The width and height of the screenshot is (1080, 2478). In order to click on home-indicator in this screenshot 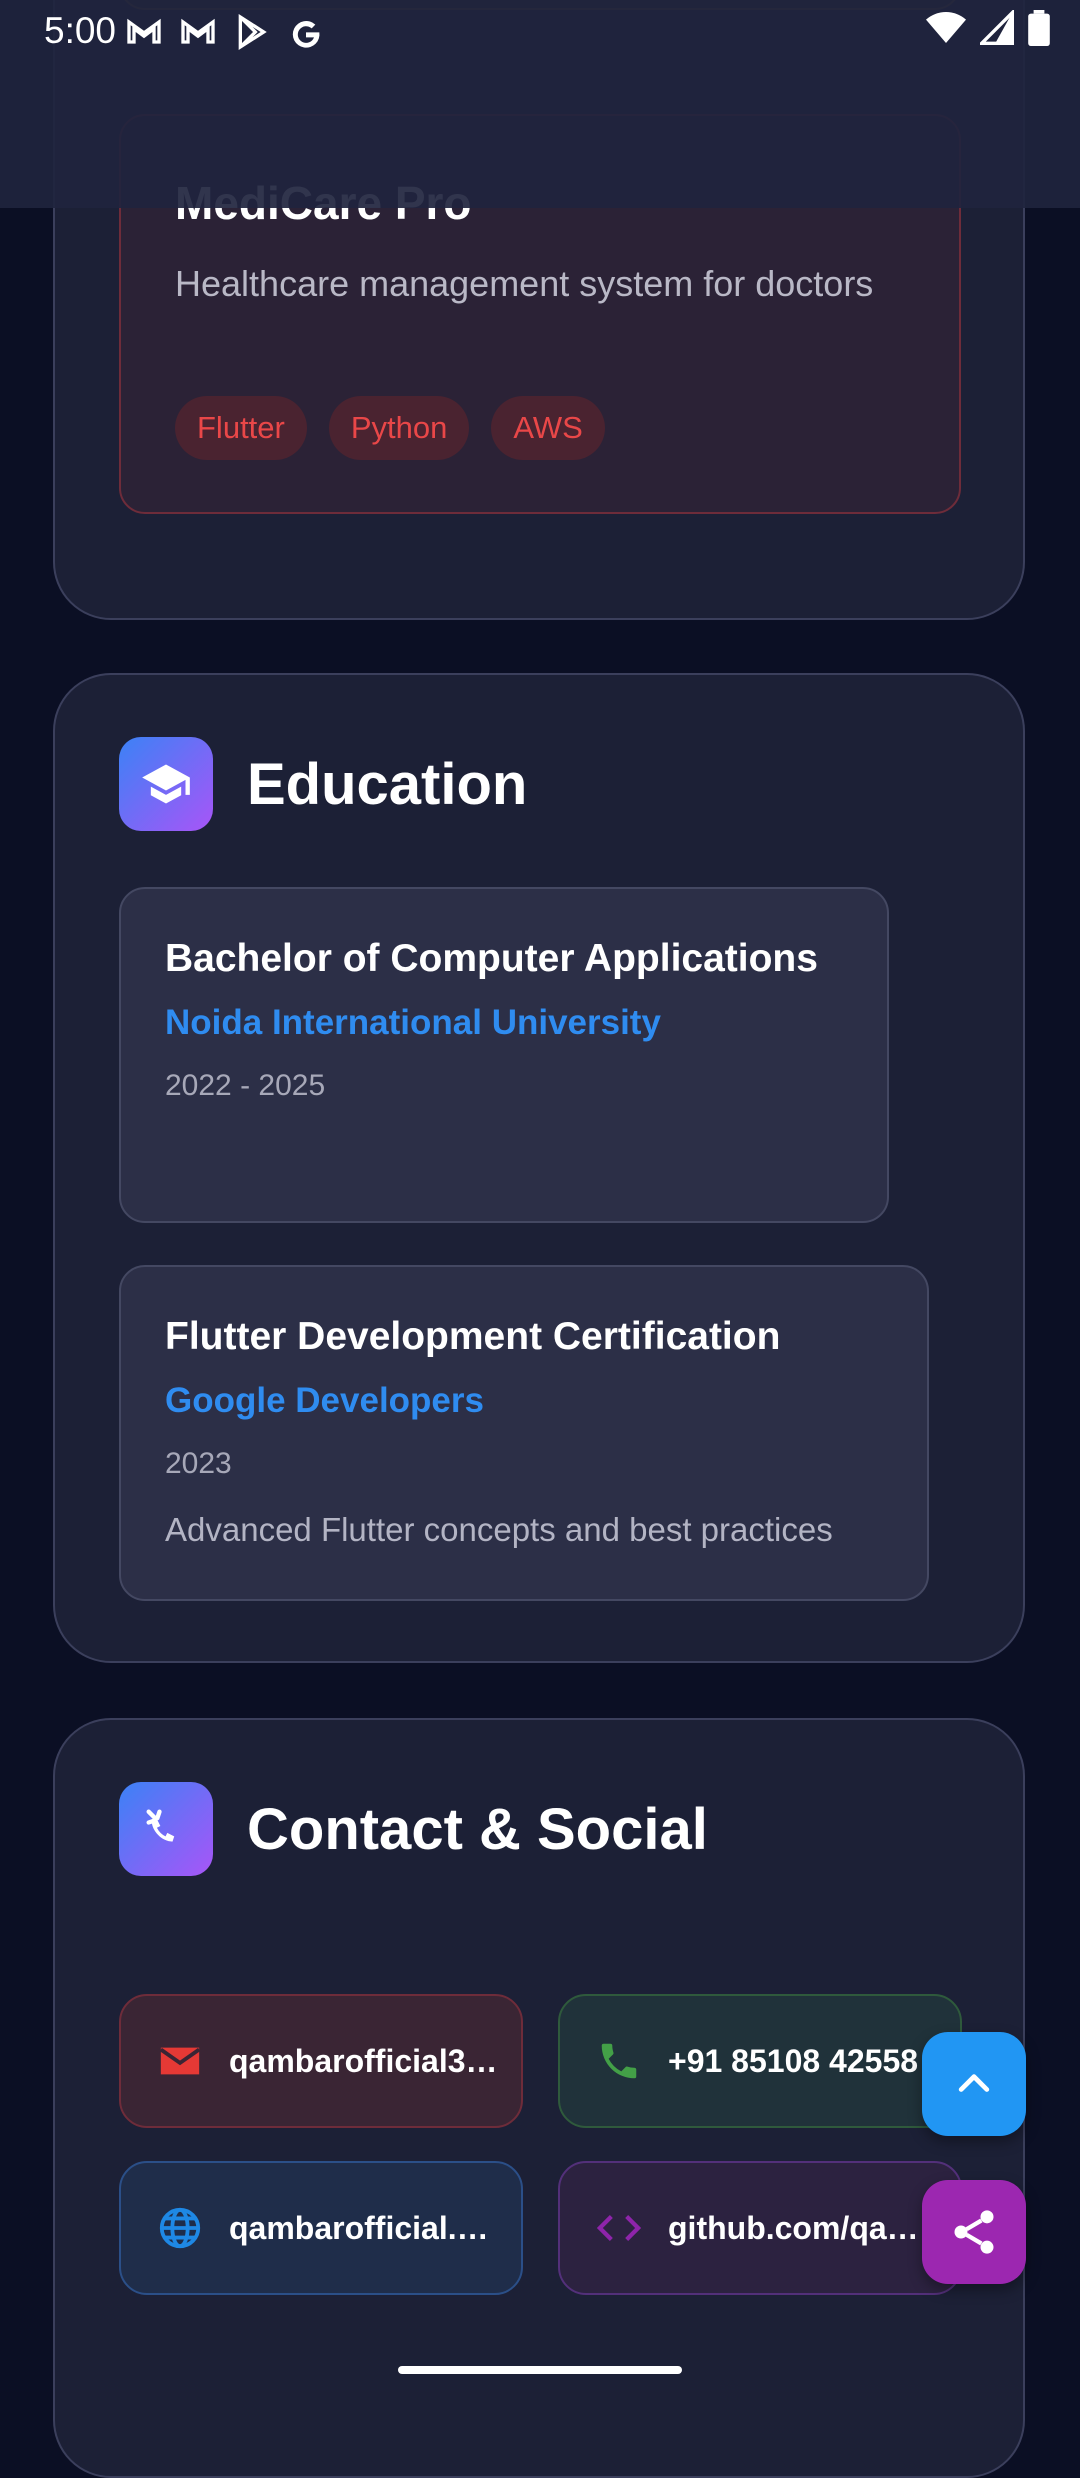, I will do `click(540, 2370)`.